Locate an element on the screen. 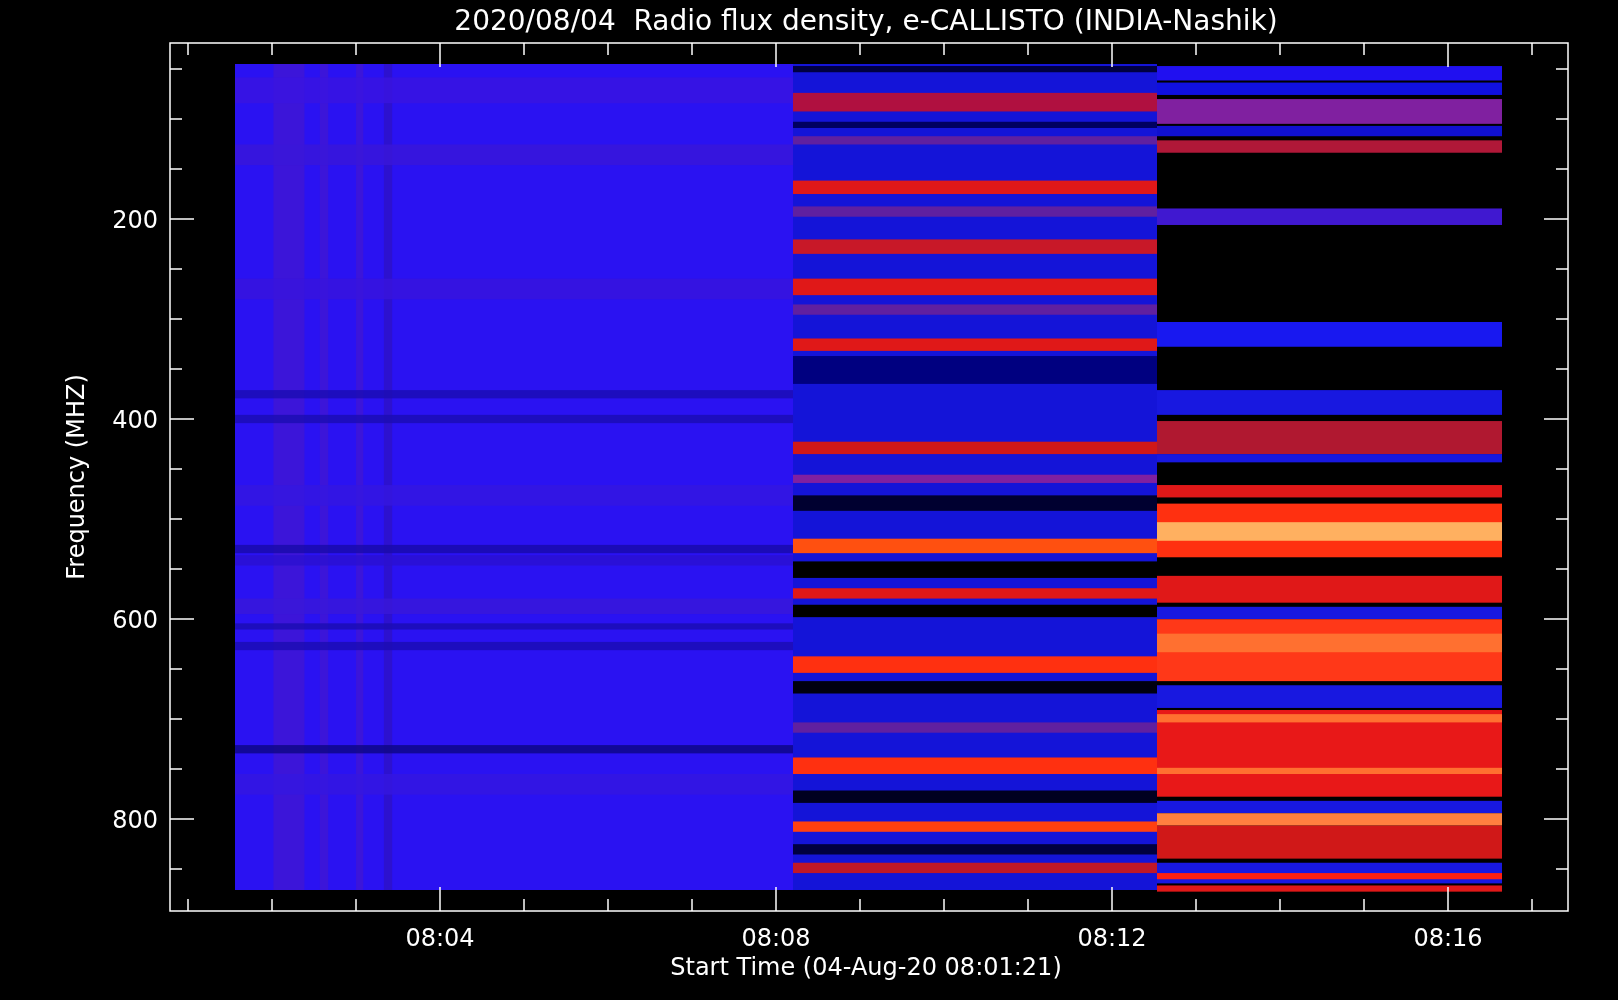 The height and width of the screenshot is (1000, 1618). axis-tick-label: 400 is located at coordinates (135, 420).